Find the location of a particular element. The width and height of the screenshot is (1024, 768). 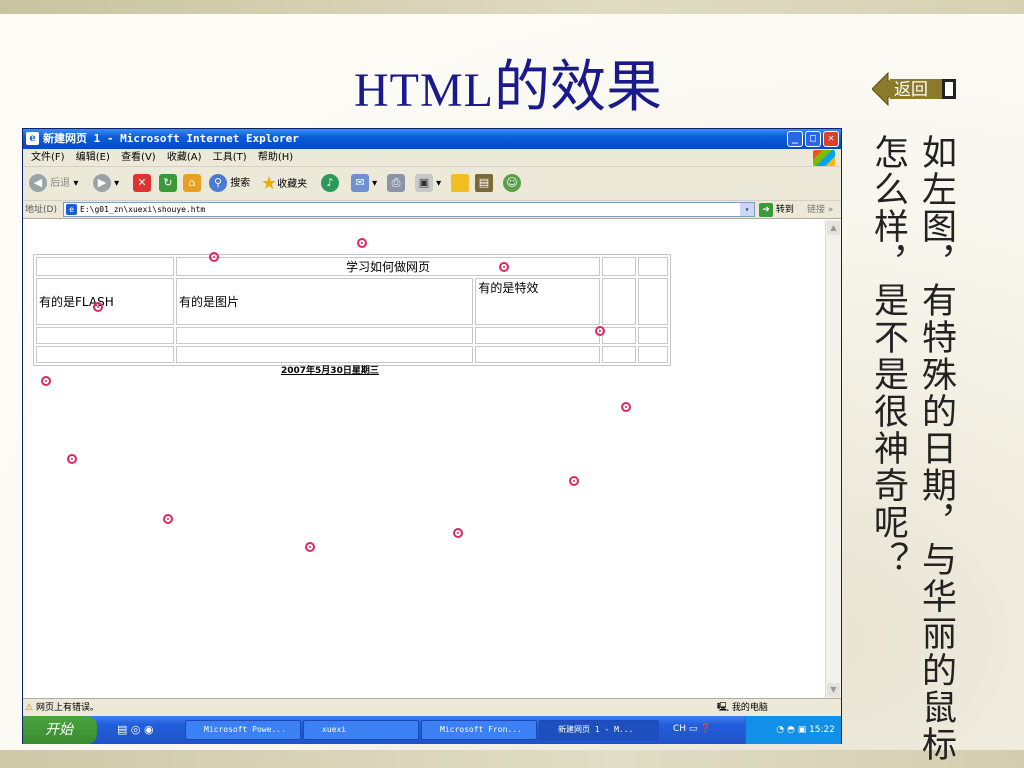

date-text: 2007年5月30日星期三 is located at coordinates (330, 371).